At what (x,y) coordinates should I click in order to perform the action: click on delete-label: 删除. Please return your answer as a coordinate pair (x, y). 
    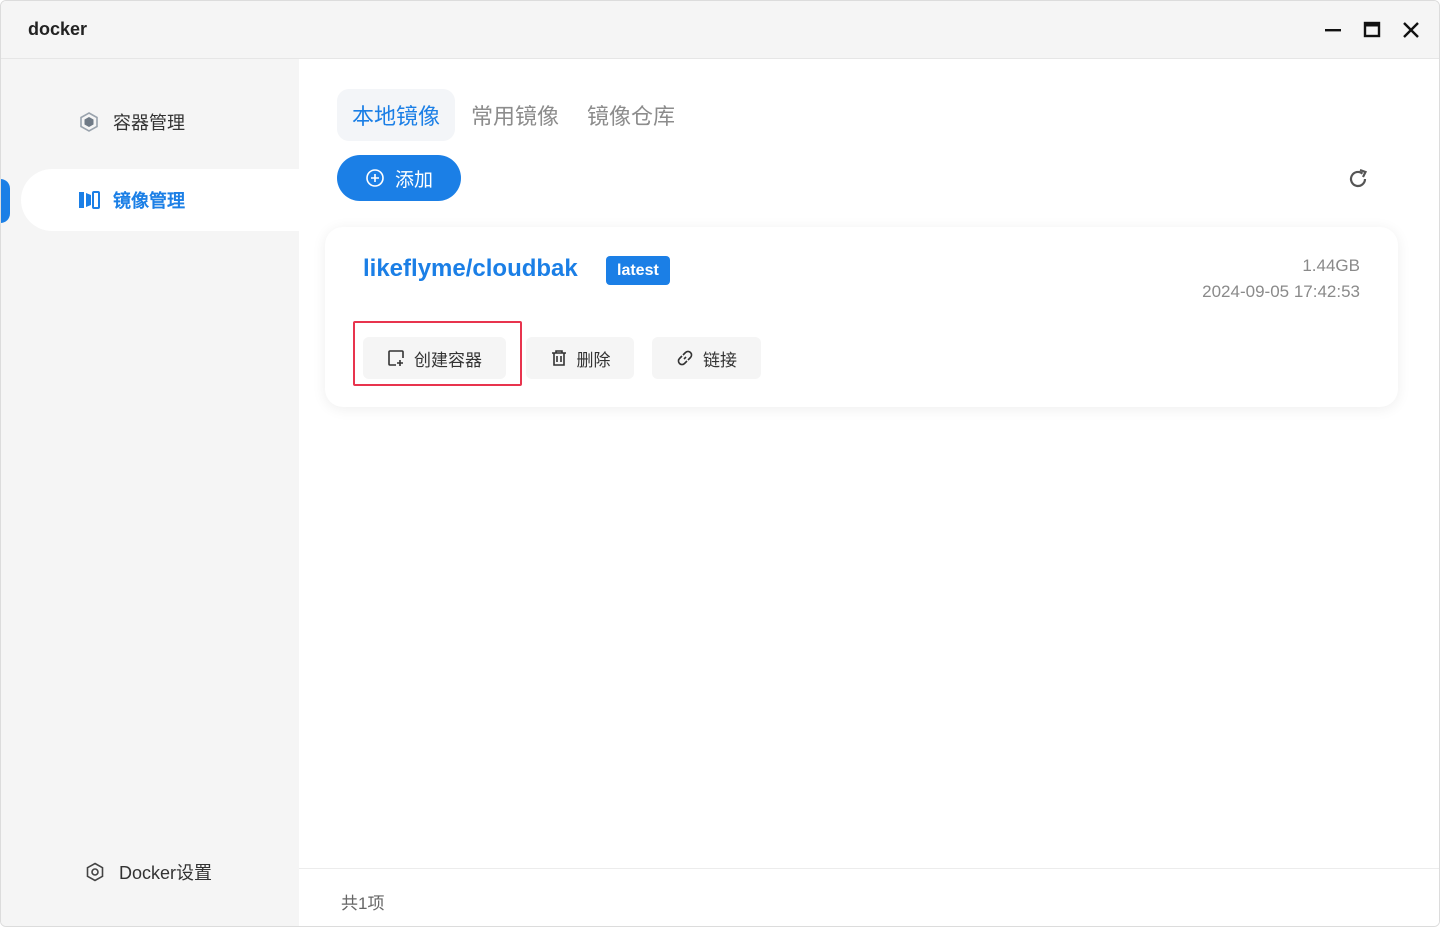
    Looking at the image, I should click on (593, 360).